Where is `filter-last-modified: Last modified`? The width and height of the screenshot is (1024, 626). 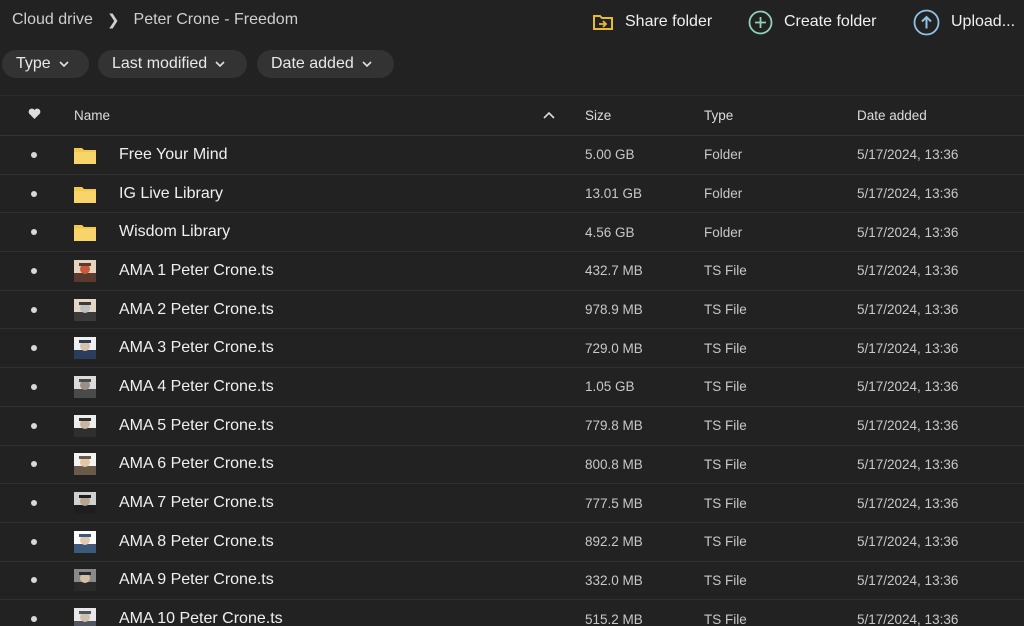 filter-last-modified: Last modified is located at coordinates (172, 64).